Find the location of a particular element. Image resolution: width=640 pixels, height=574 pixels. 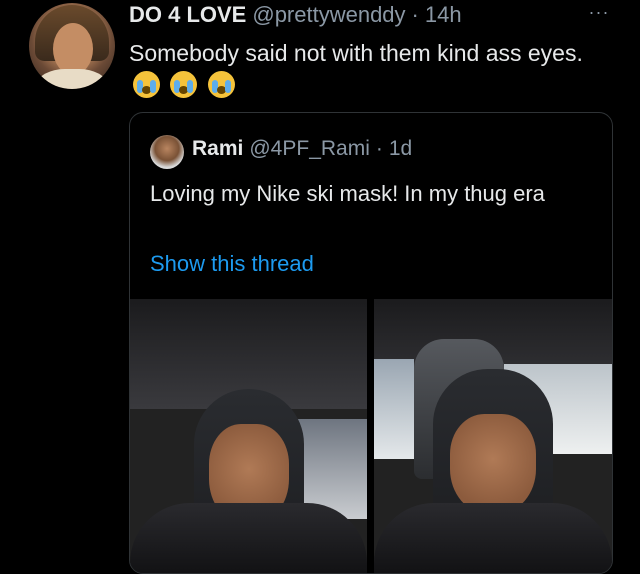

quoted-tweet-header: Rami @4PF_Rami · 1d is located at coordinates (302, 149).